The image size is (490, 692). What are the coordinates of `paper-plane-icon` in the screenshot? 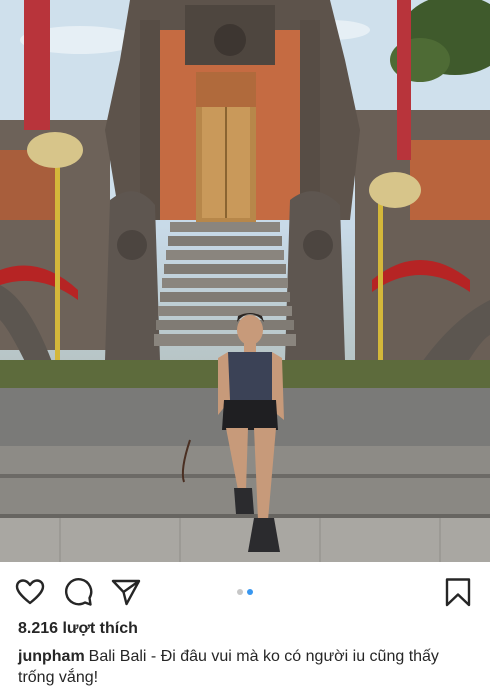 It's located at (126, 592).